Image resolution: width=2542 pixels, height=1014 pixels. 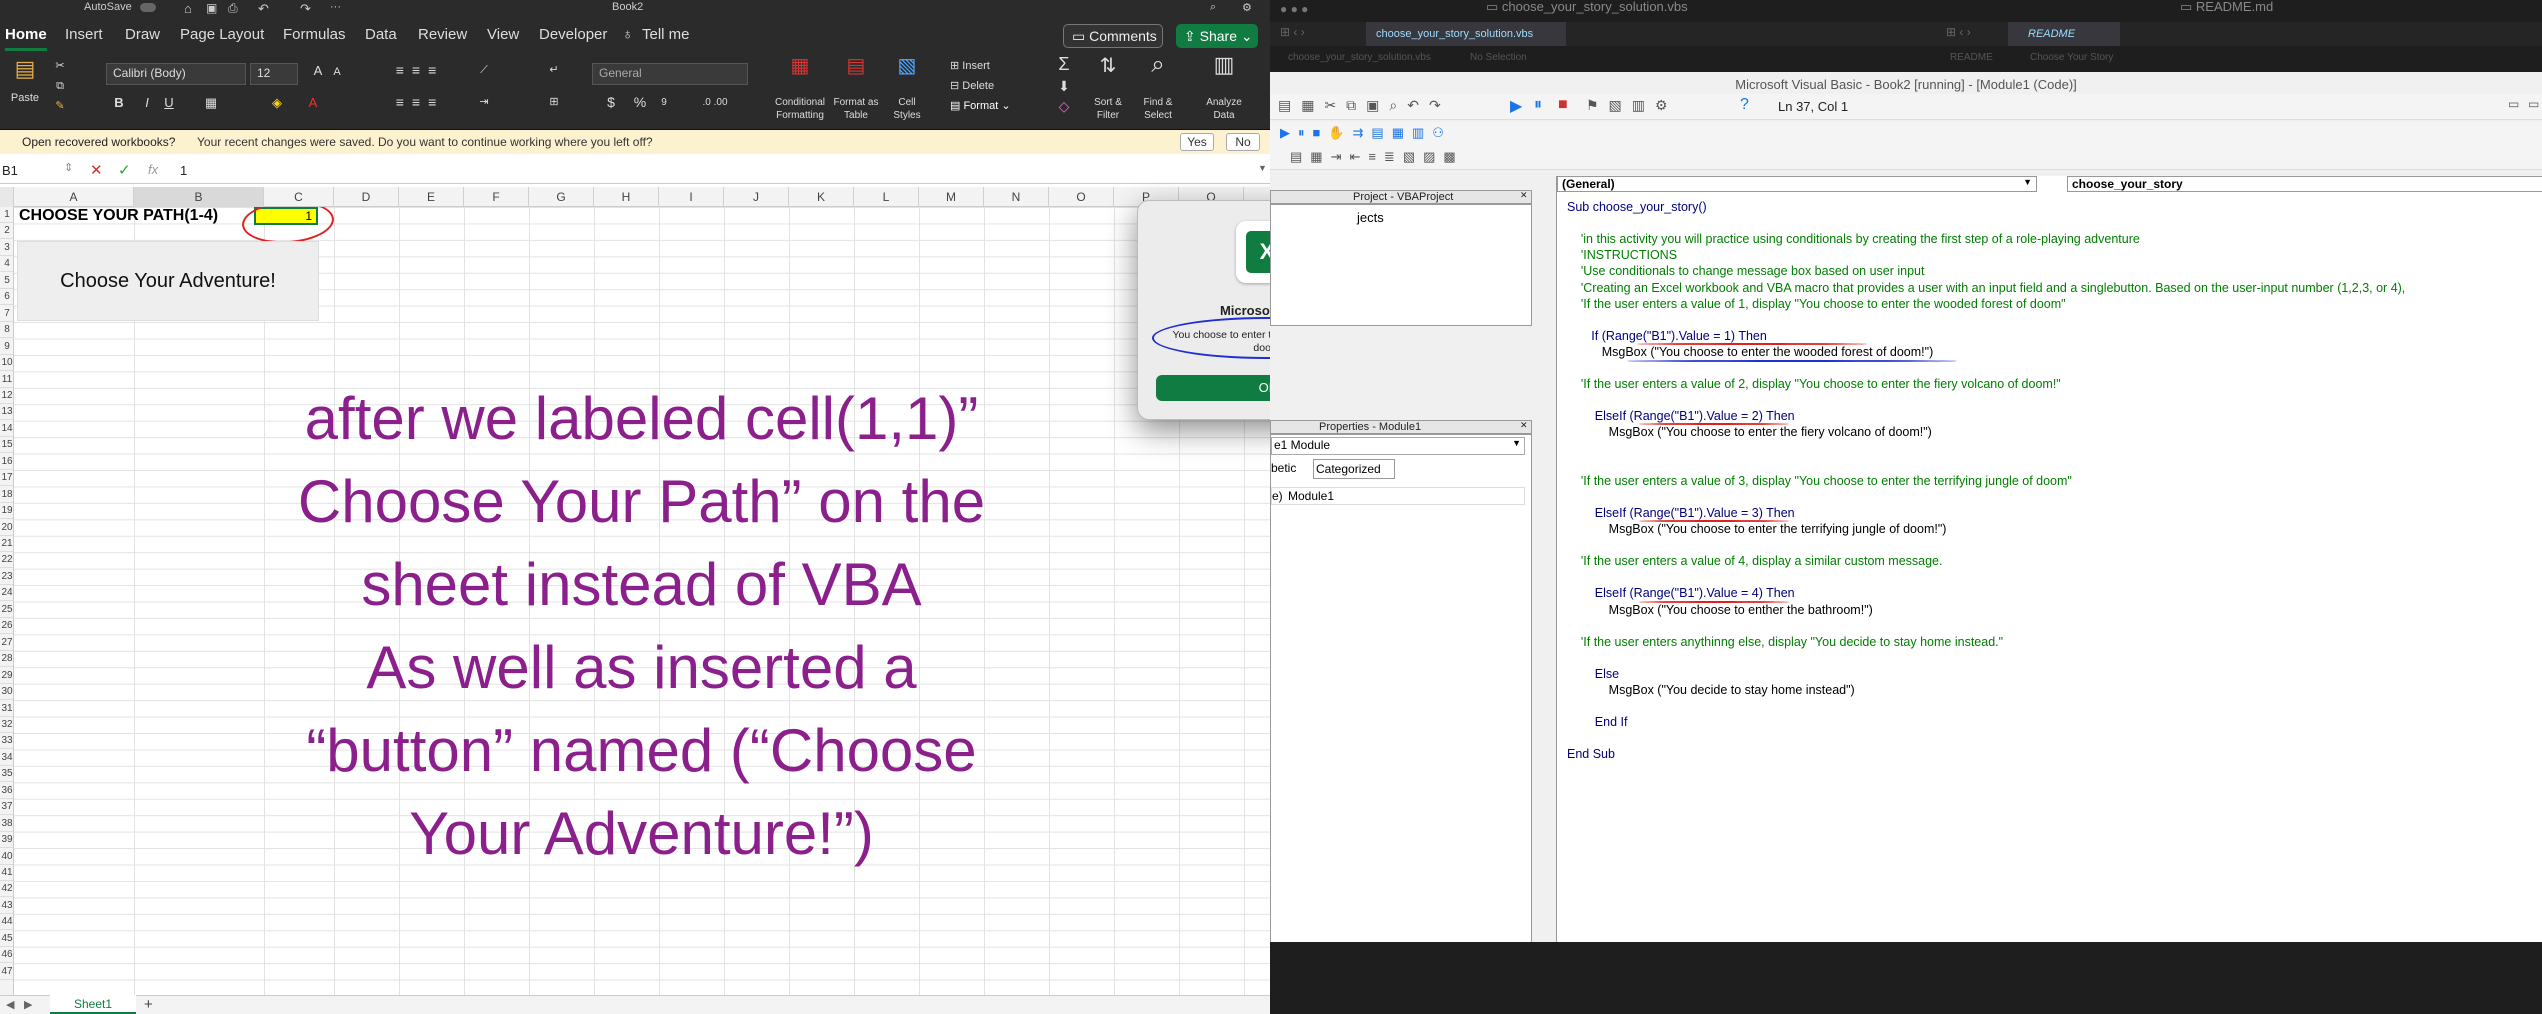 What do you see at coordinates (60, 86) in the screenshot?
I see `copy-icon: ⧉` at bounding box center [60, 86].